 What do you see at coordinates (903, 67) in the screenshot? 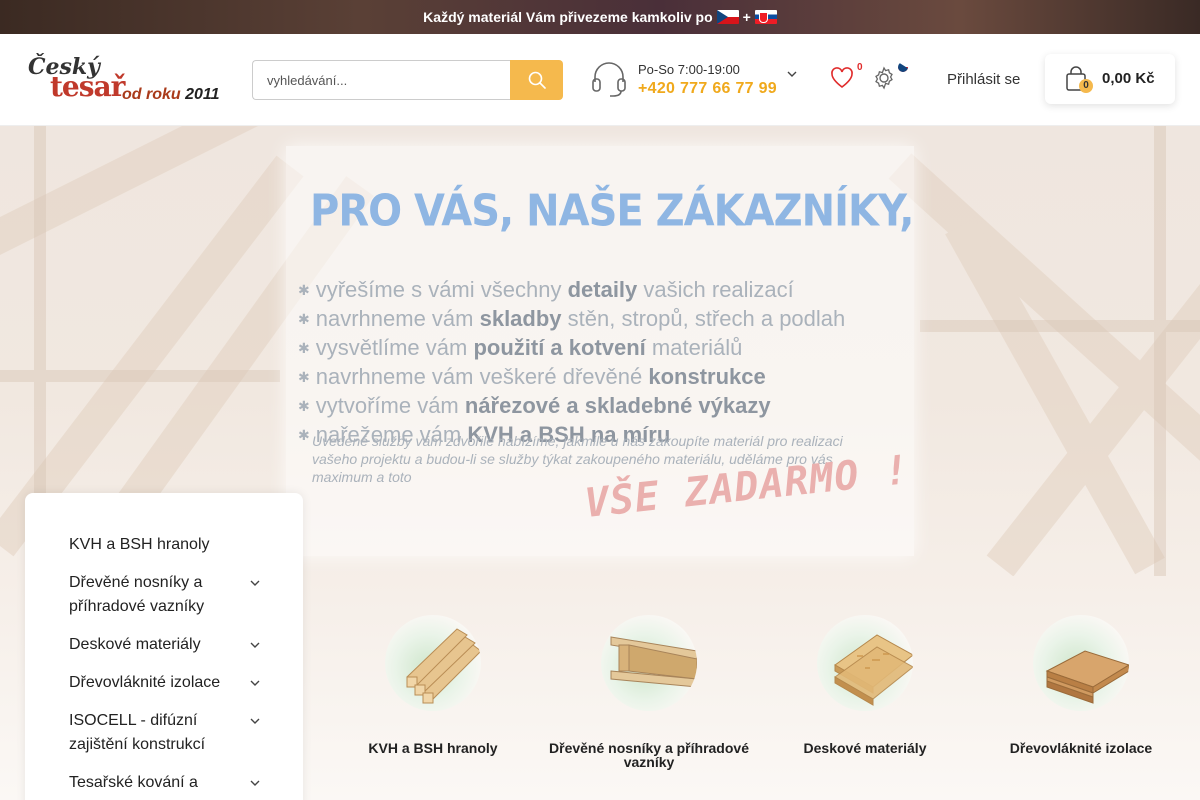
I see `language-flag-icon` at bounding box center [903, 67].